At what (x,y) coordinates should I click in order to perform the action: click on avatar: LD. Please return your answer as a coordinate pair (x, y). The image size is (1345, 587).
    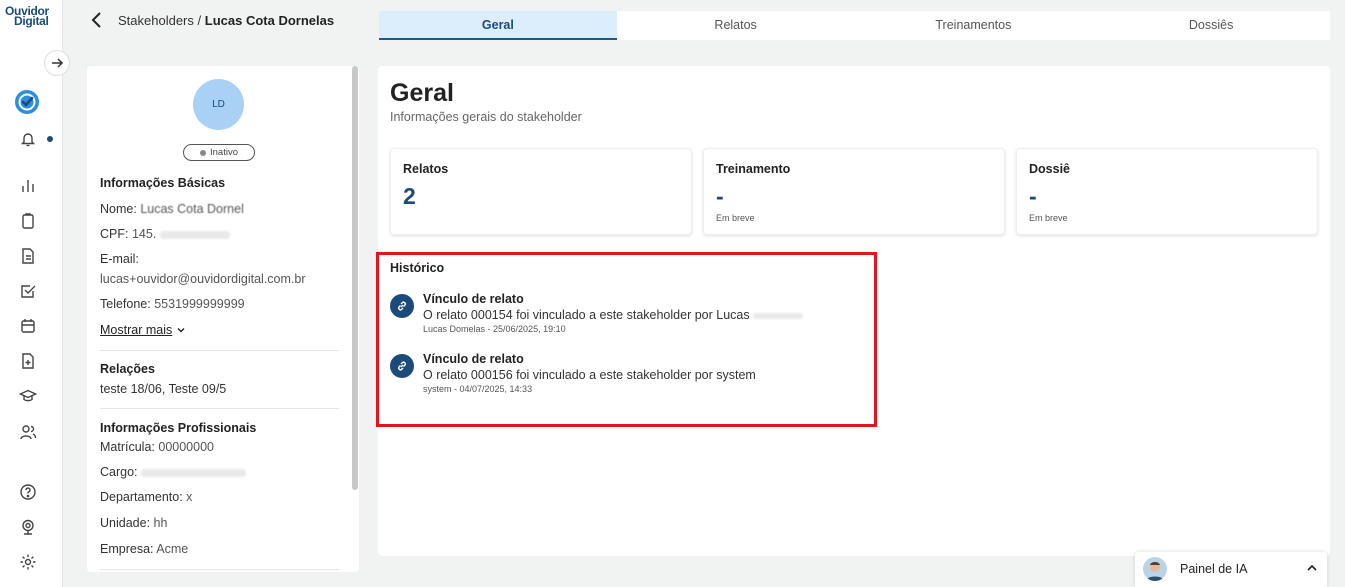
    Looking at the image, I should click on (218, 104).